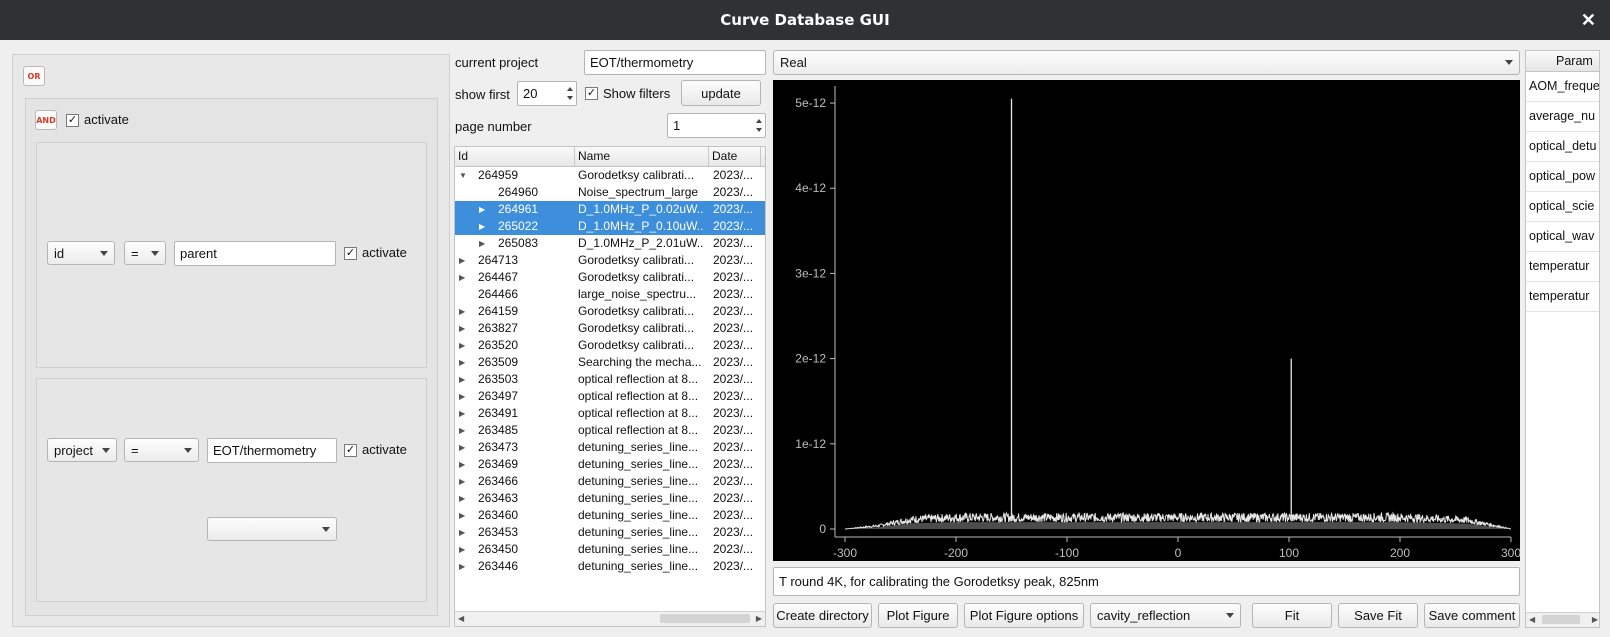  What do you see at coordinates (1562, 87) in the screenshot?
I see `param-item: AOM_freque` at bounding box center [1562, 87].